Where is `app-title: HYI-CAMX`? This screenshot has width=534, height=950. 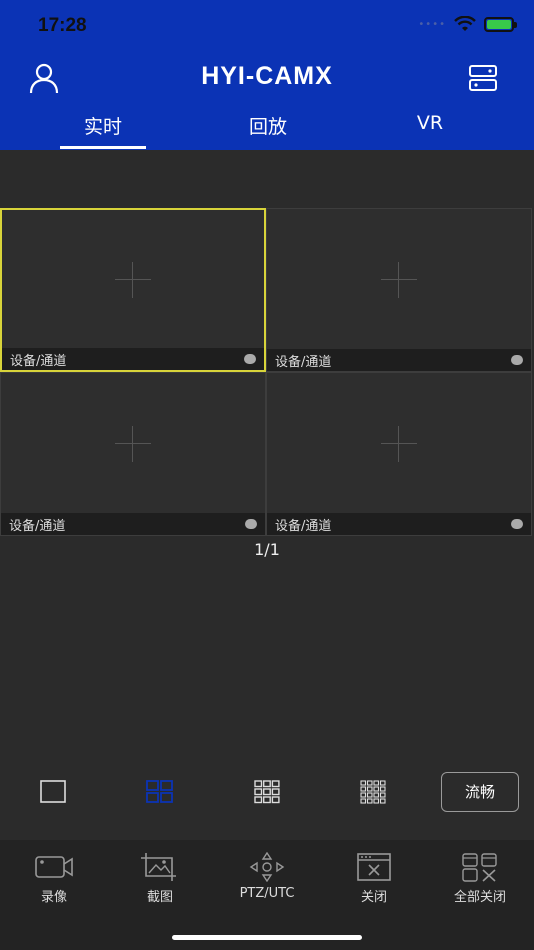 app-title: HYI-CAMX is located at coordinates (267, 76).